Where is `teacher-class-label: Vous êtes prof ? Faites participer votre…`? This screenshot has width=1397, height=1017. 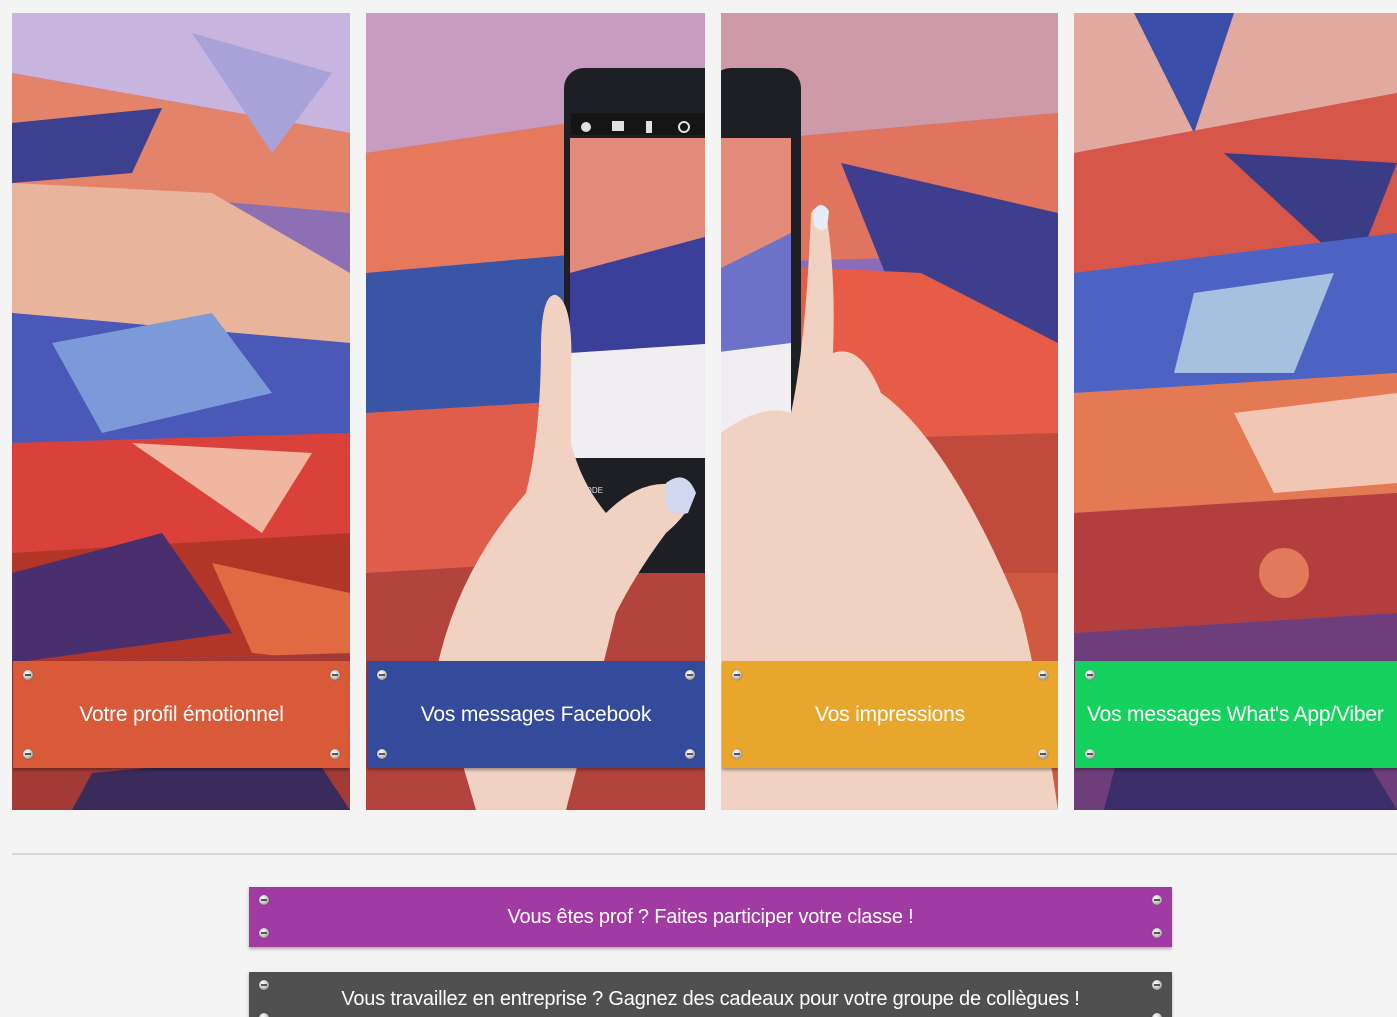
teacher-class-label: Vous êtes prof ? Faites participer votre… is located at coordinates (710, 916).